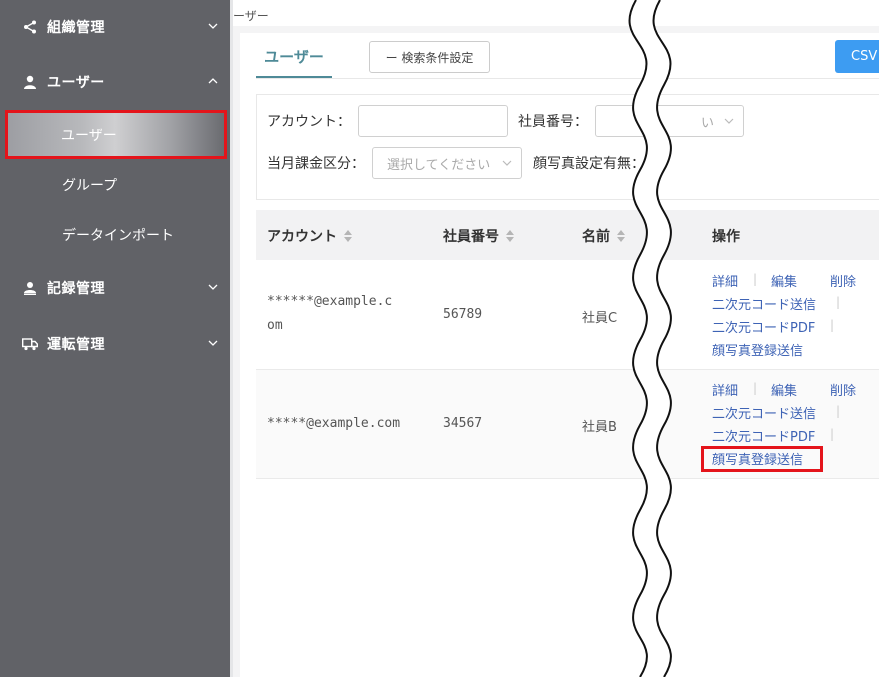 This screenshot has height=677, width=879. What do you see at coordinates (316, 164) in the screenshot?
I see `billing-label: 当月課金区分：` at bounding box center [316, 164].